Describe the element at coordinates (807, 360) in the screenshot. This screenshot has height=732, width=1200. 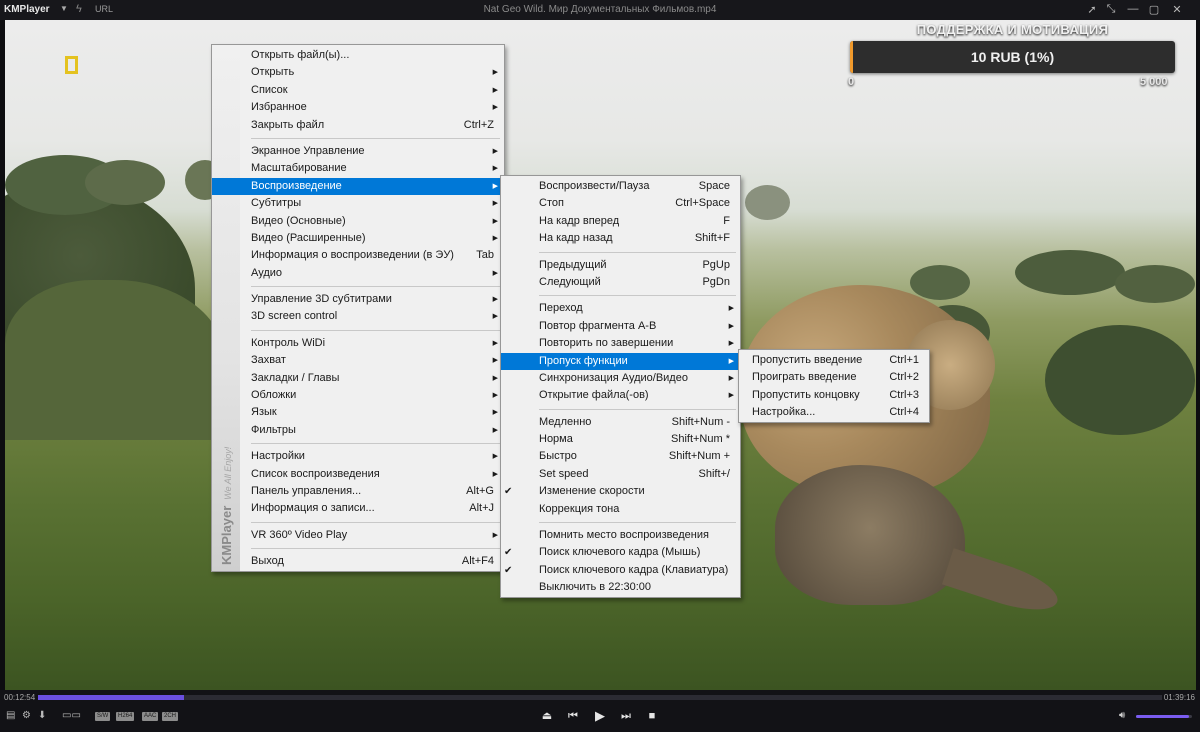
I see `menu-item-label: Пропустить введение` at that location.